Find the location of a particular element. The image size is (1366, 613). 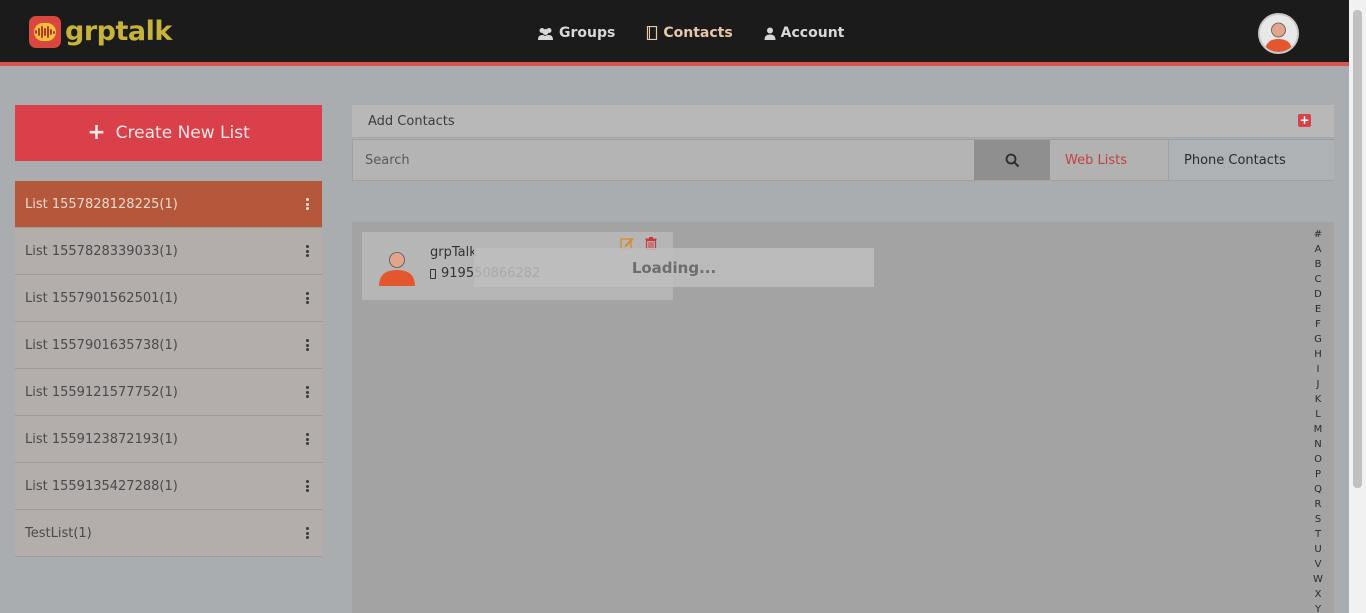

create-new-list-label: Create New List is located at coordinates (182, 133).